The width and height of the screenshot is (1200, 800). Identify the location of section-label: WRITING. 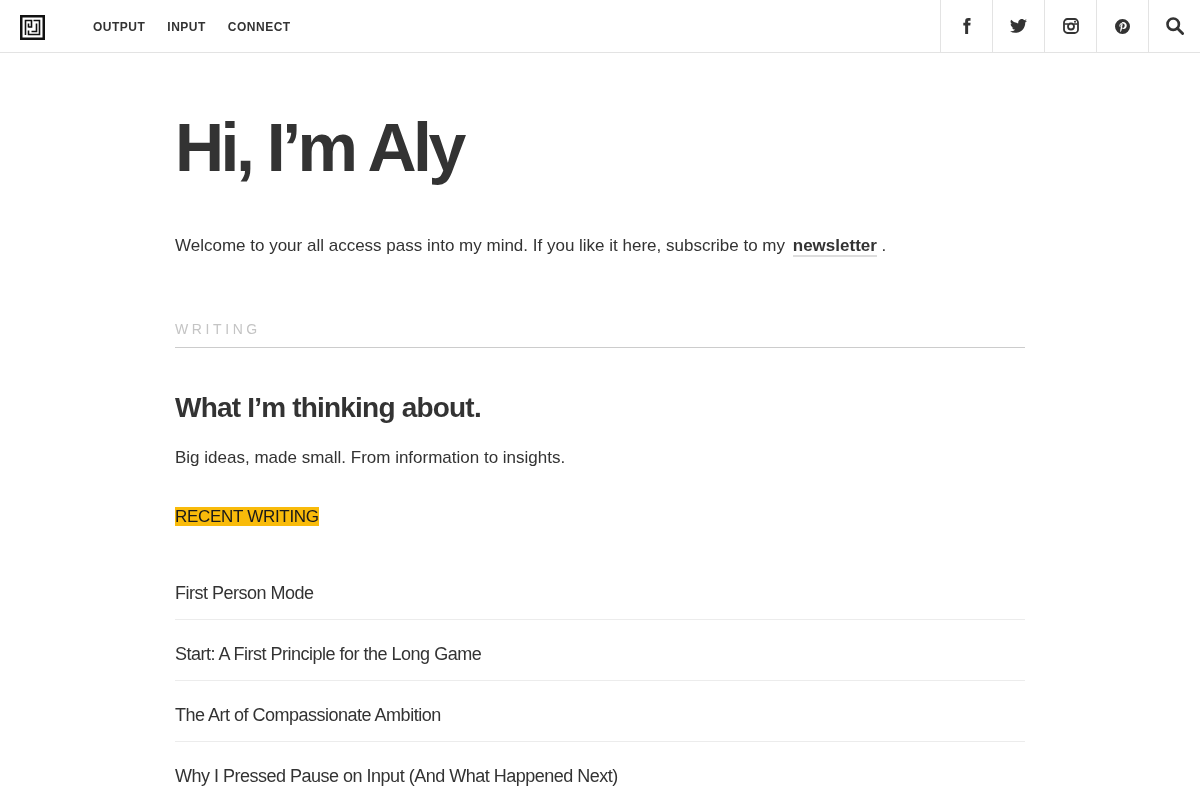
(218, 328).